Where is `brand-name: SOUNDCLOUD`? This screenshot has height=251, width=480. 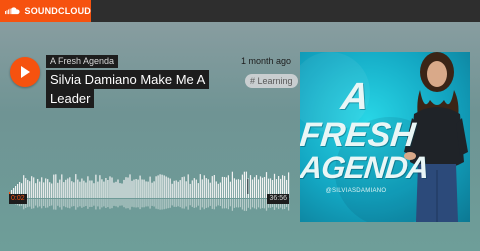 brand-name: SOUNDCLOUD is located at coordinates (57, 11).